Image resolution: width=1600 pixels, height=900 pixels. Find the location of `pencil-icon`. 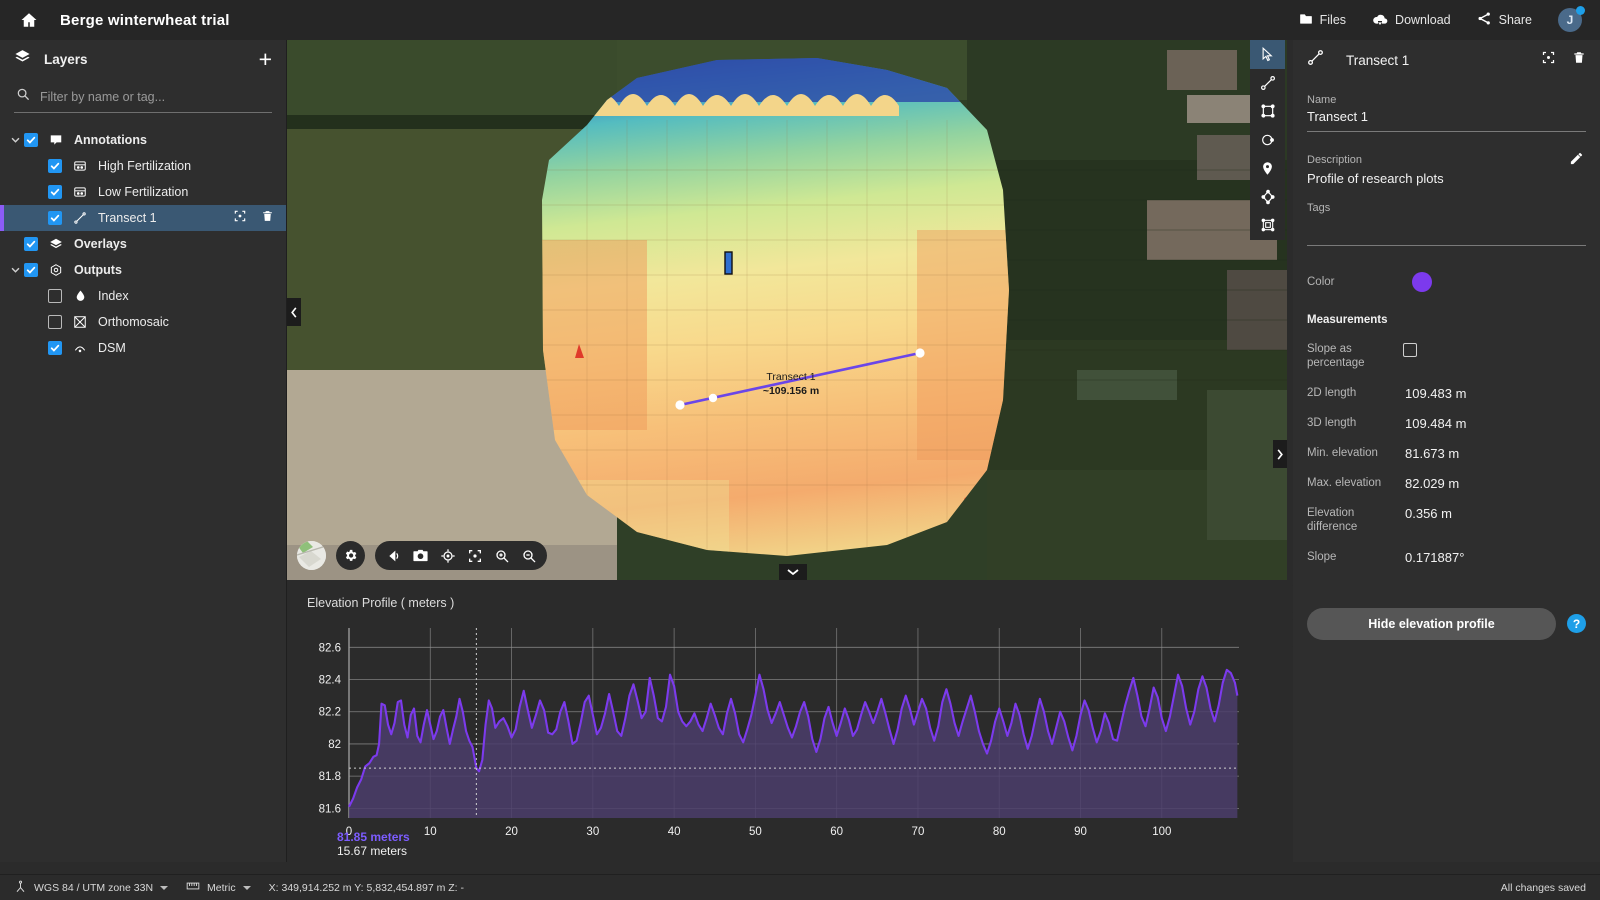

pencil-icon is located at coordinates (1576, 161).